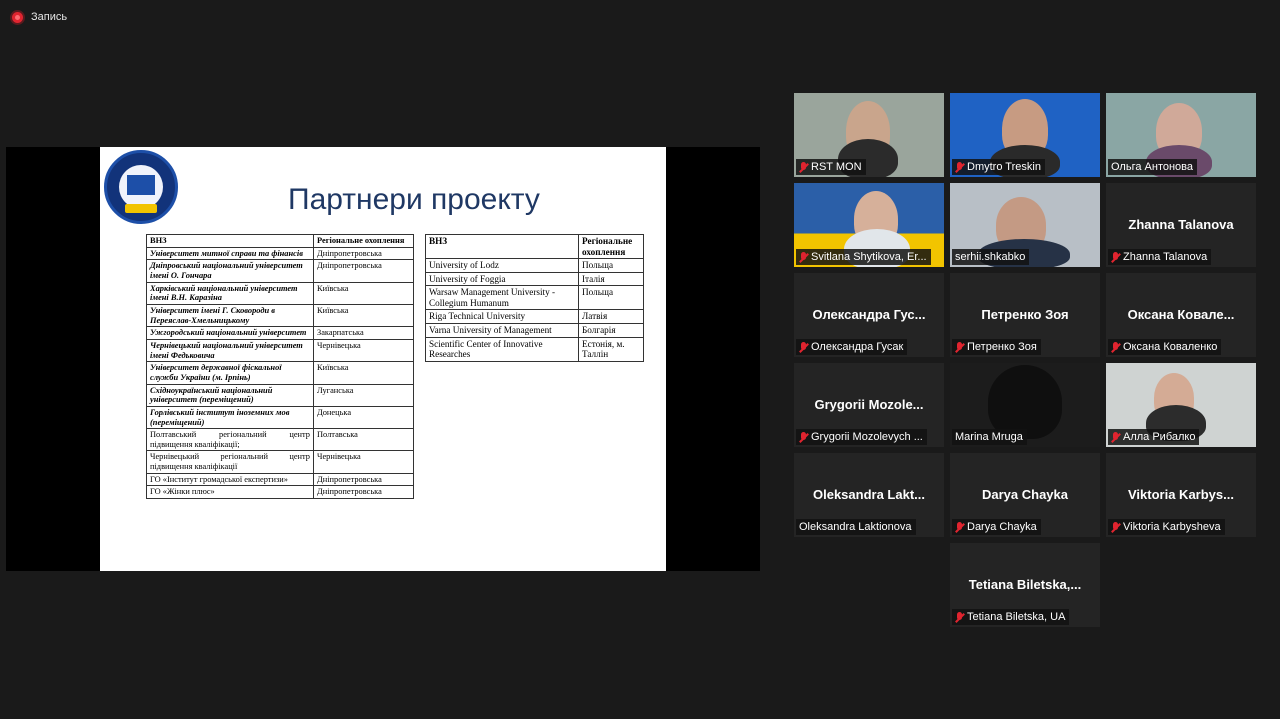 The width and height of the screenshot is (1280, 719). What do you see at coordinates (996, 527) in the screenshot?
I see `participant-name-label: Darya Chayka` at bounding box center [996, 527].